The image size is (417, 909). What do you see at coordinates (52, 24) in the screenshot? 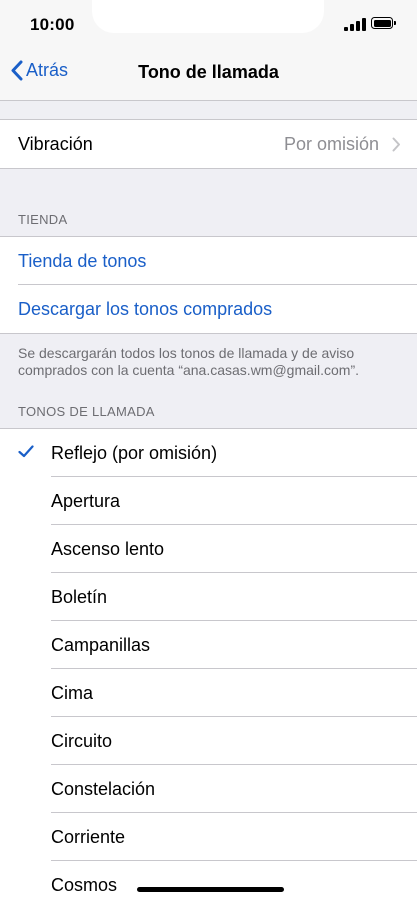
I see `status-time: 10:00` at bounding box center [52, 24].